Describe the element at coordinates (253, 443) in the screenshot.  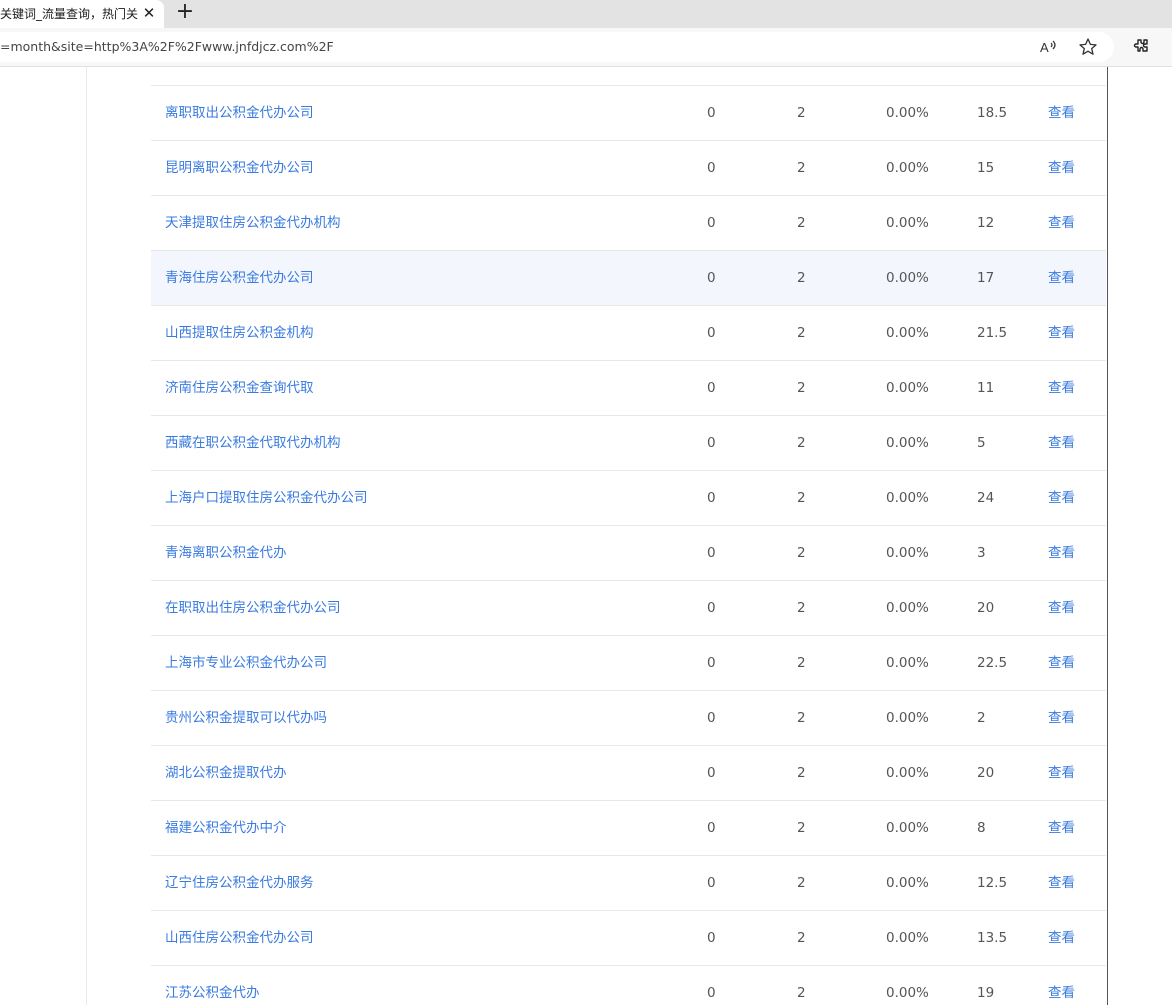
I see `keyword-link: 西藏在职公积金代取代办机构` at that location.